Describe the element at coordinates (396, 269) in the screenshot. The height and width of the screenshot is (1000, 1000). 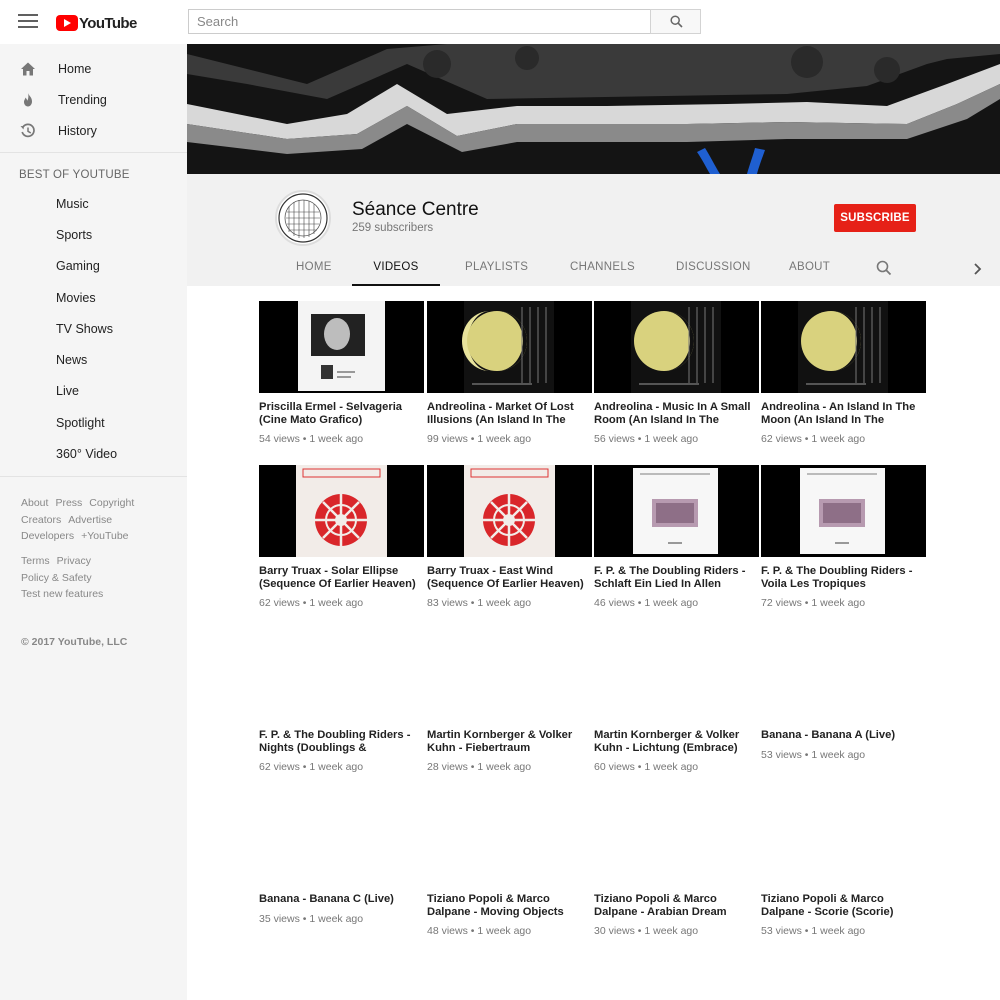
I see `tab-videos: VIDEOS` at that location.